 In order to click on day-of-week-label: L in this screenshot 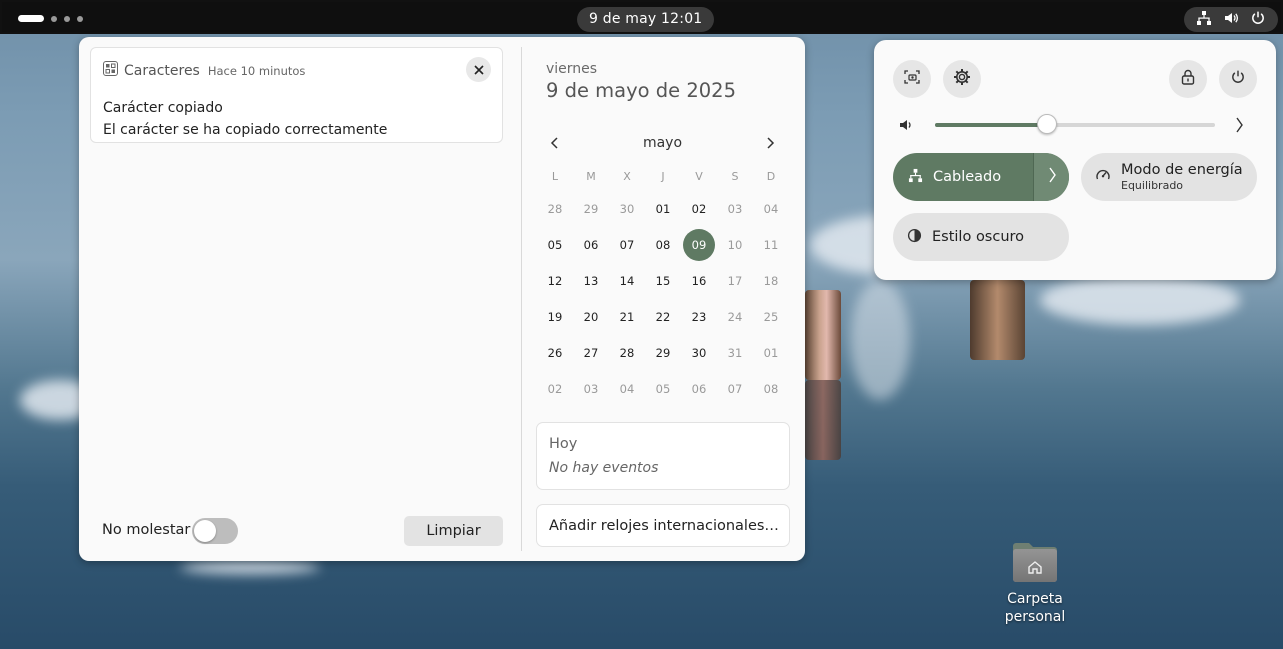, I will do `click(555, 176)`.